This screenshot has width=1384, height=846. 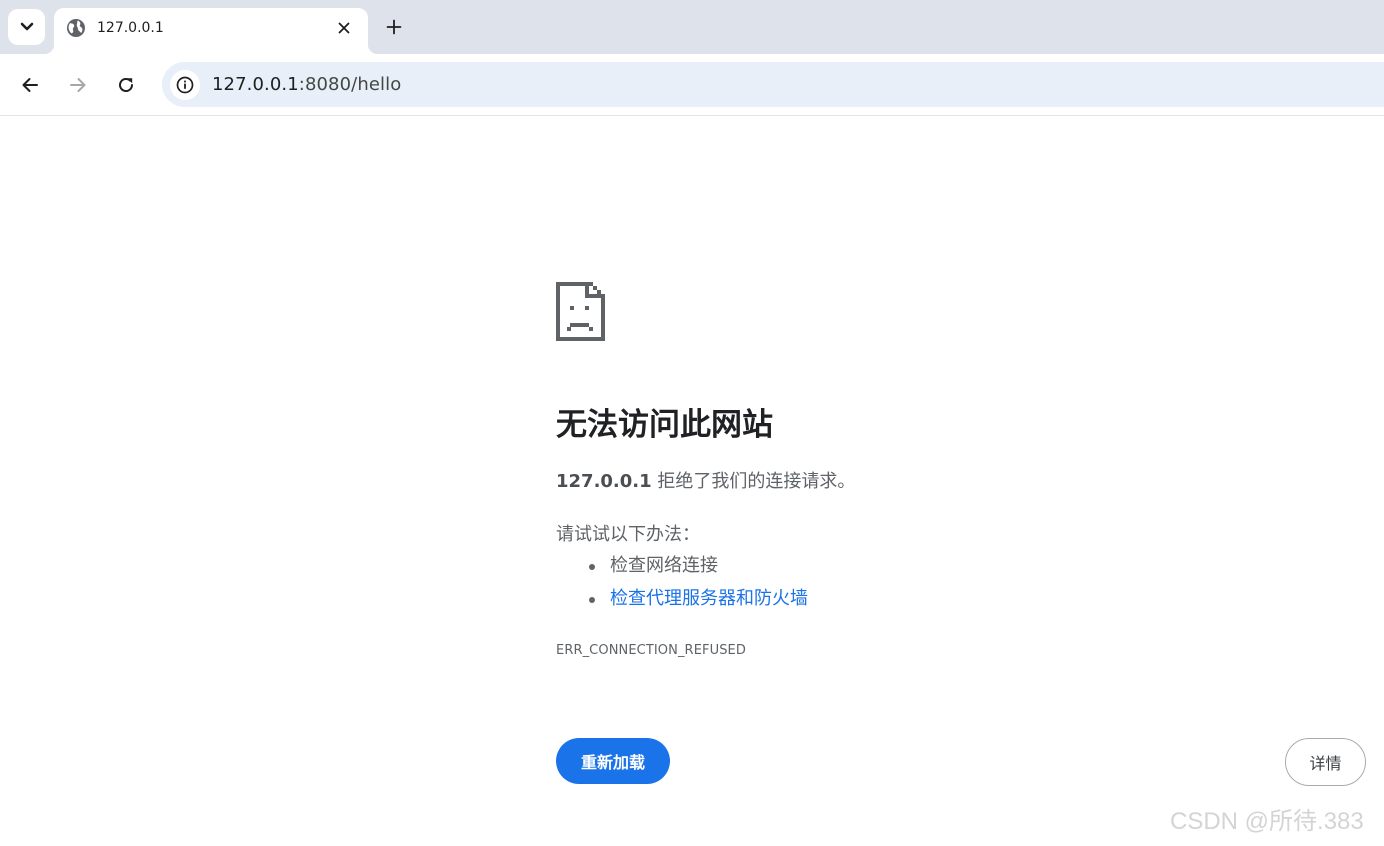 What do you see at coordinates (211, 31) in the screenshot?
I see `active-tab: 127.0.0.1` at bounding box center [211, 31].